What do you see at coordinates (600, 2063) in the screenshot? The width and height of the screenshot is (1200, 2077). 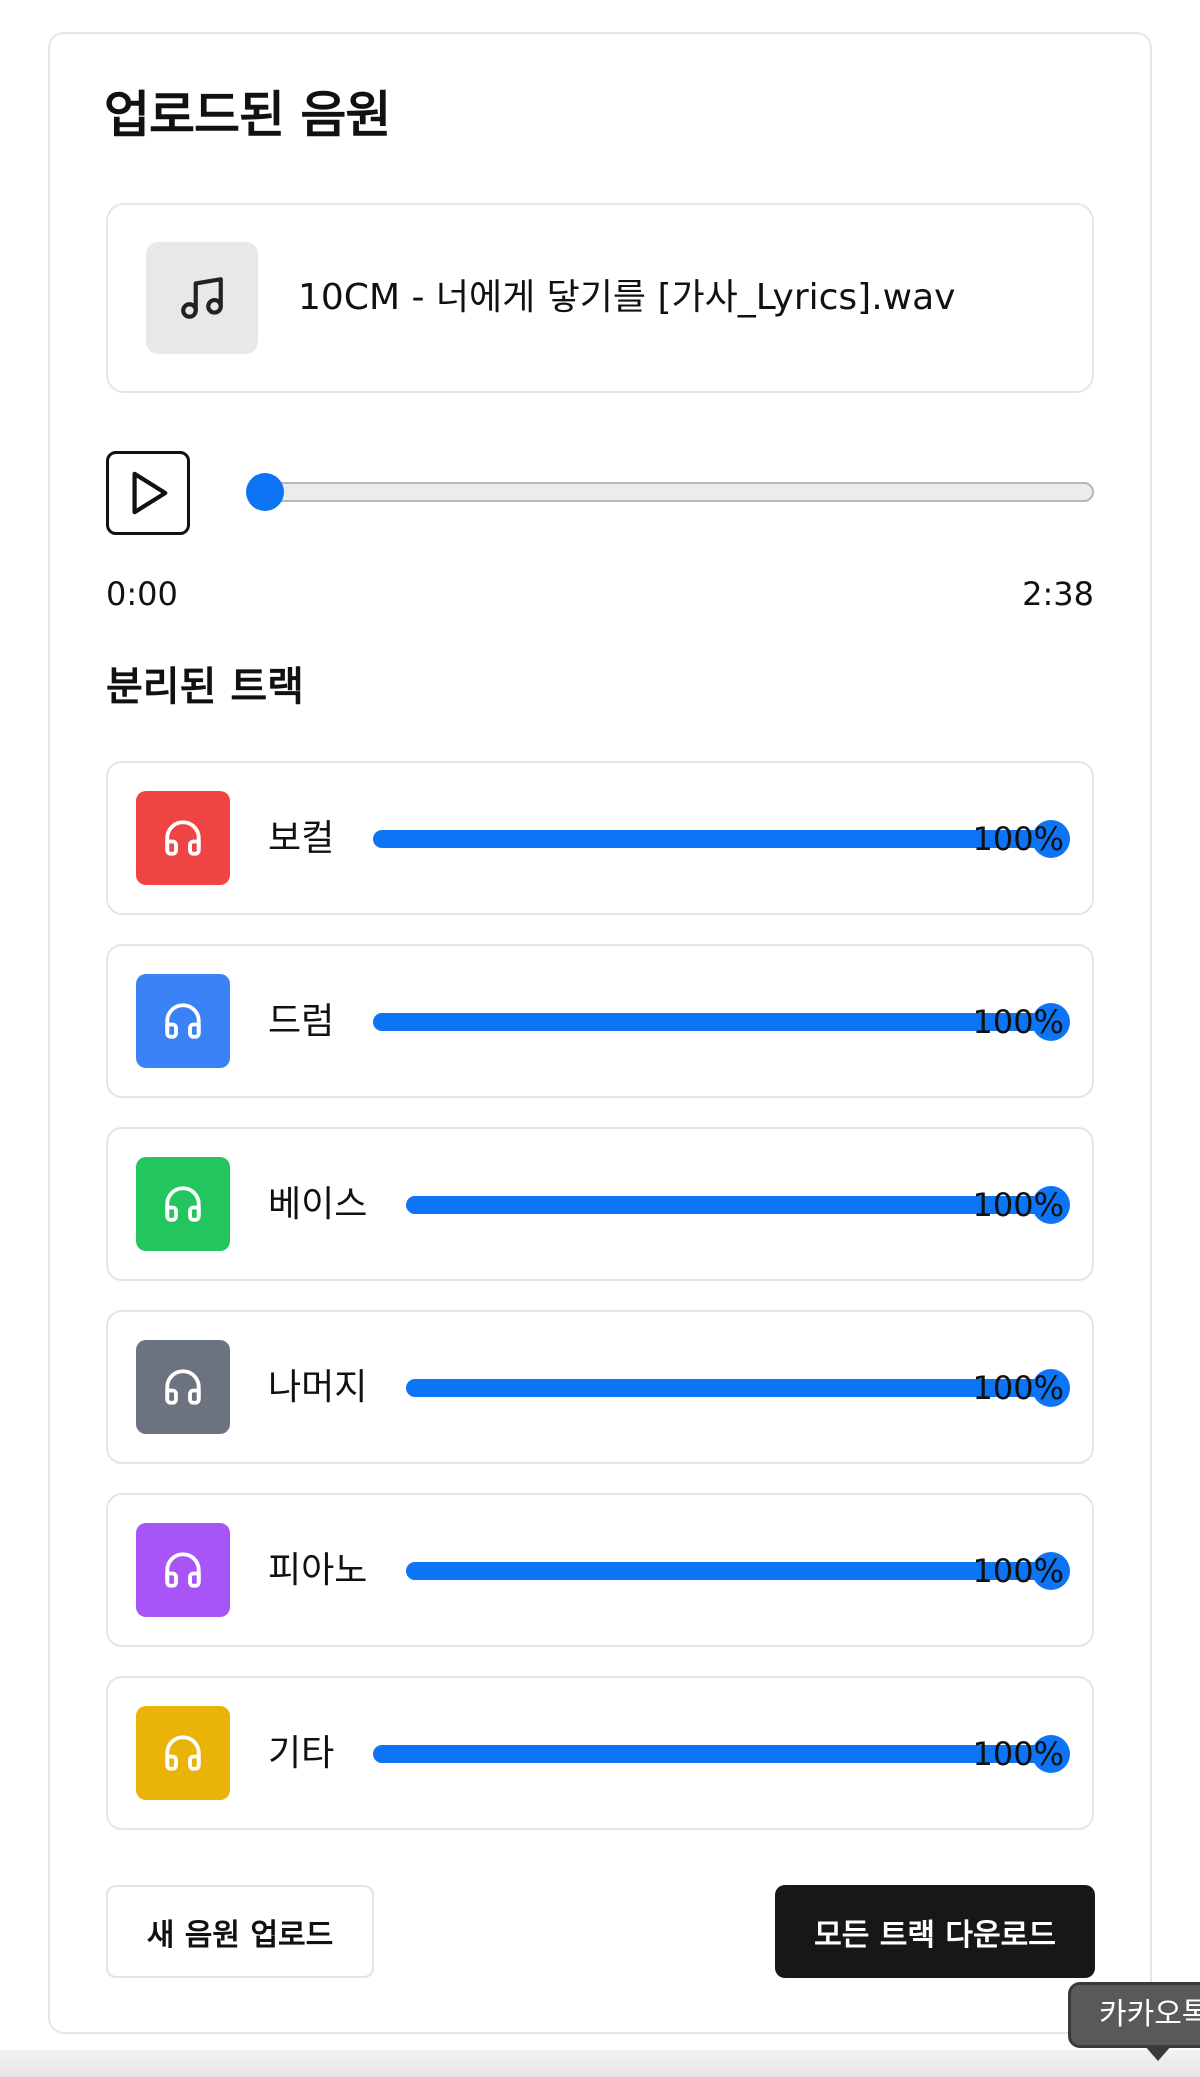 I see `bottom-shade` at bounding box center [600, 2063].